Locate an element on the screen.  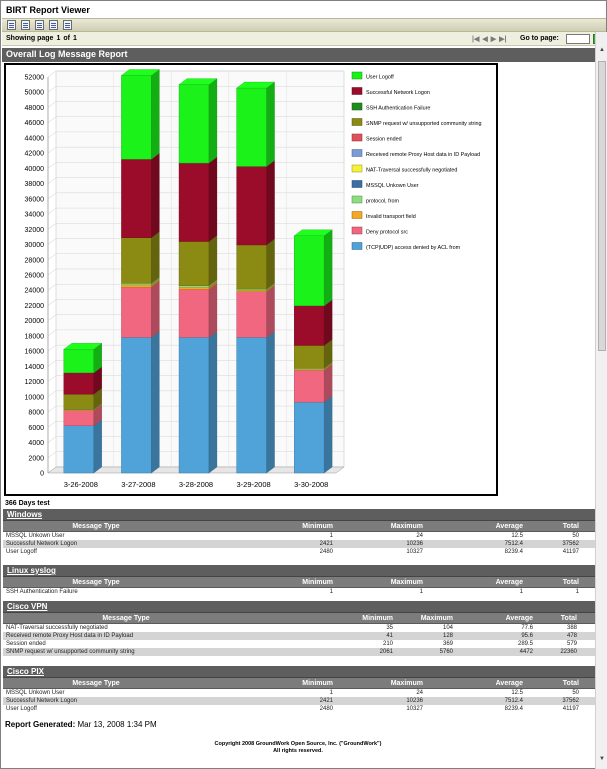
cell-avg: 1 is located at coordinates (521, 592).